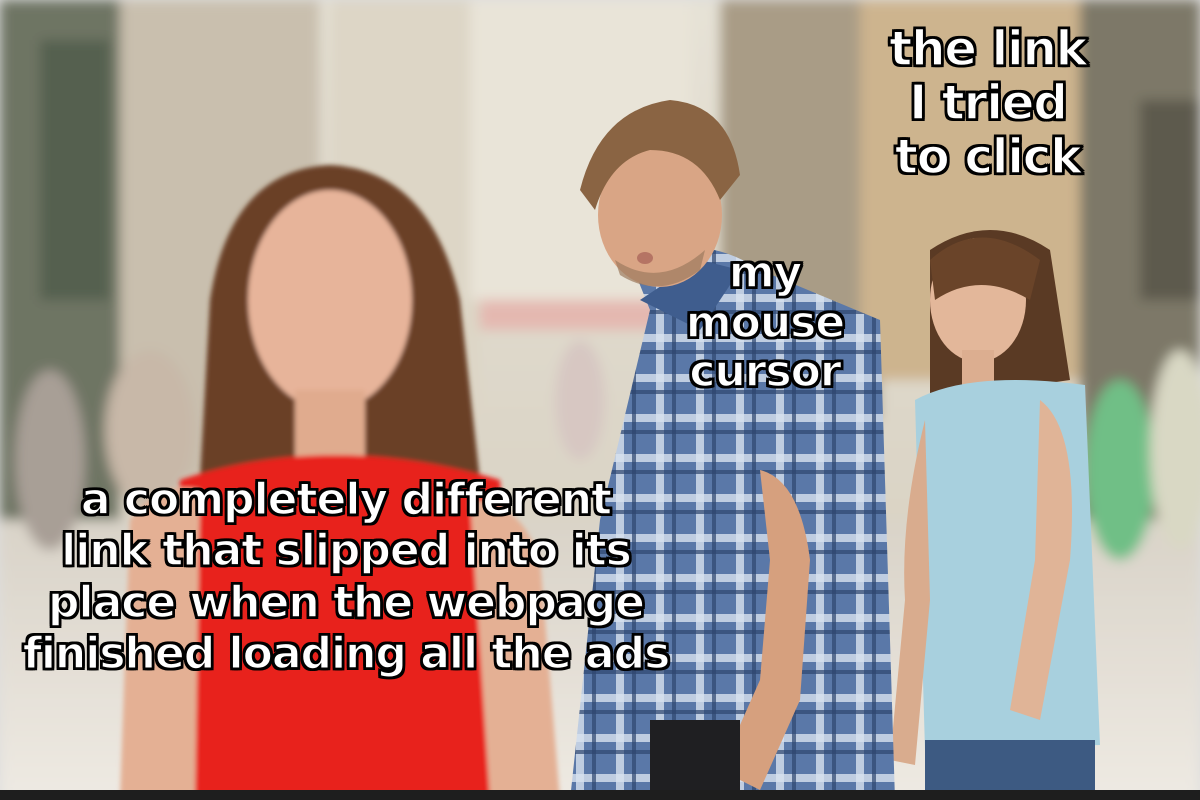 The height and width of the screenshot is (800, 1200). Describe the element at coordinates (989, 103) in the screenshot. I see `caption-the-link: the link I tried to click` at that location.